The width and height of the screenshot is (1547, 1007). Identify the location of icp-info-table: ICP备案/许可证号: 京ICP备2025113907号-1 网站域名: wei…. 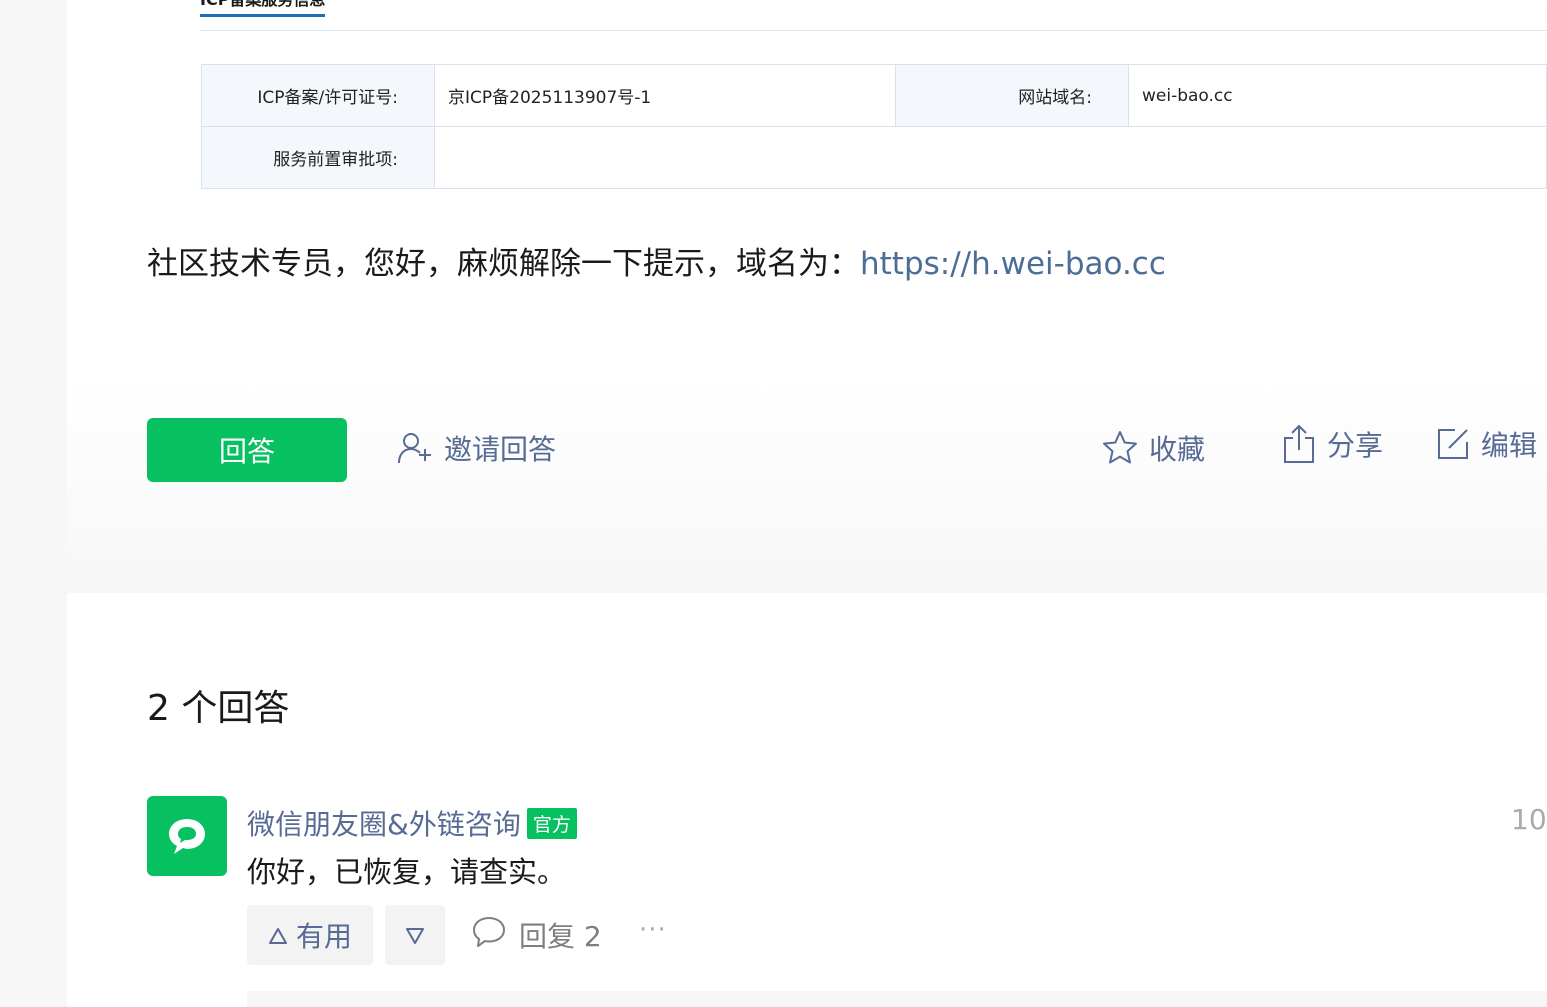
(874, 126).